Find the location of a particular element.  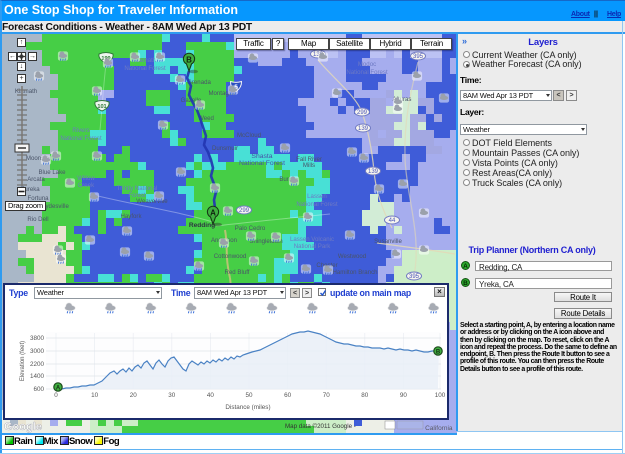

svg-text: 44 is located at coordinates (392, 221).